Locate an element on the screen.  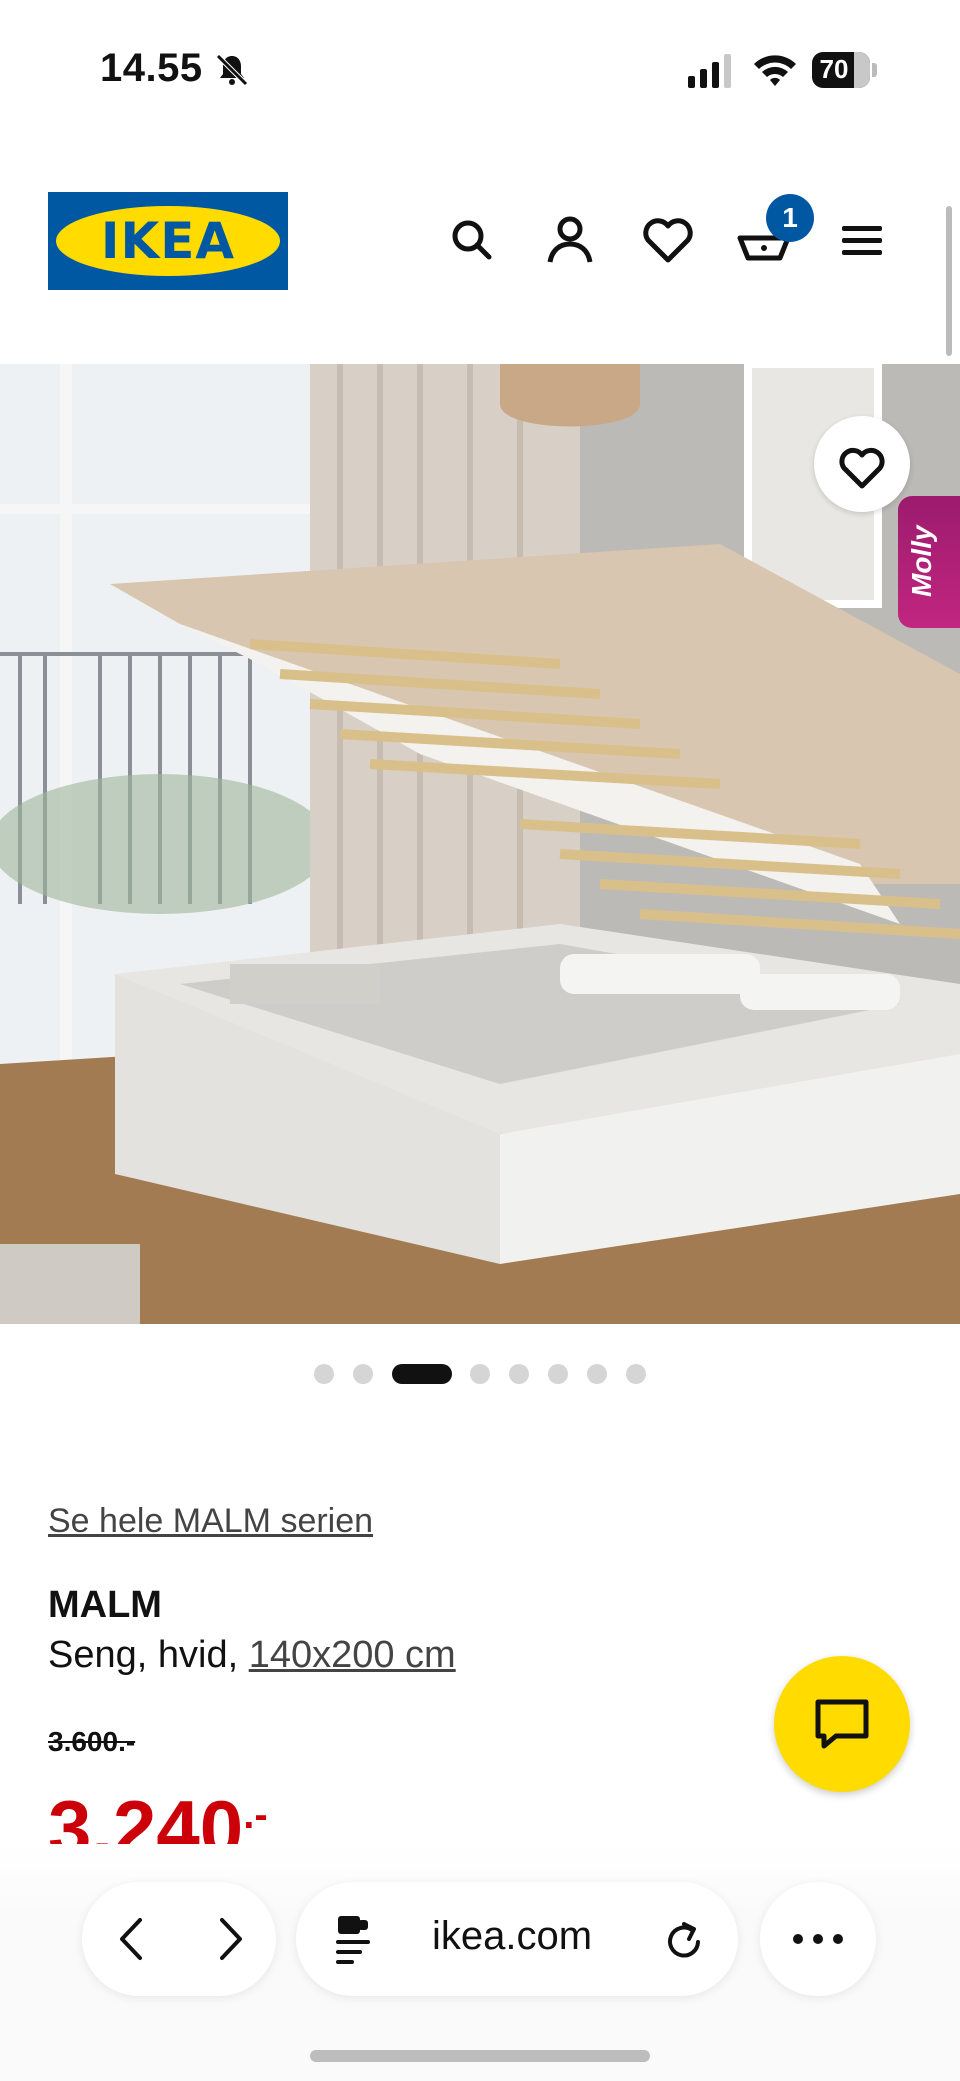
product-description: Seng, hvid, 140x200 cm is located at coordinates (252, 1655).